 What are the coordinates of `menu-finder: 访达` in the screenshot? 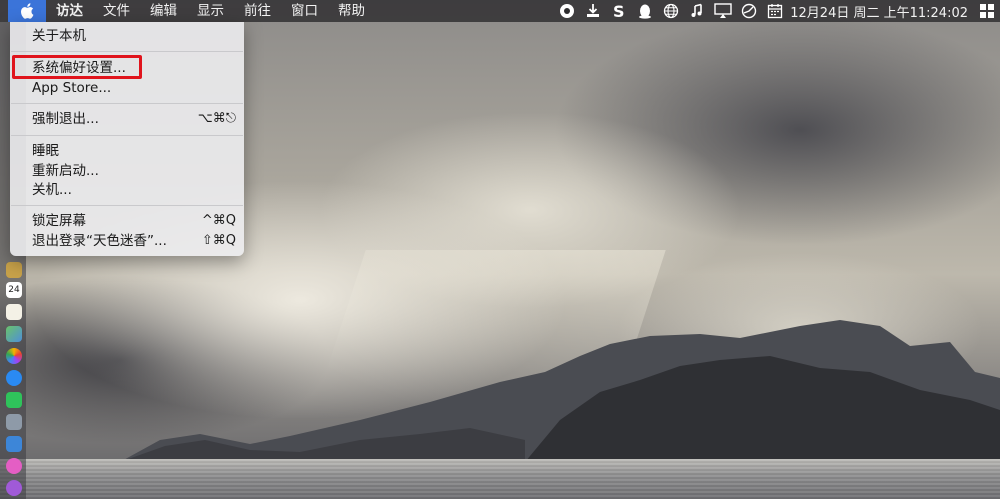 It's located at (69, 11).